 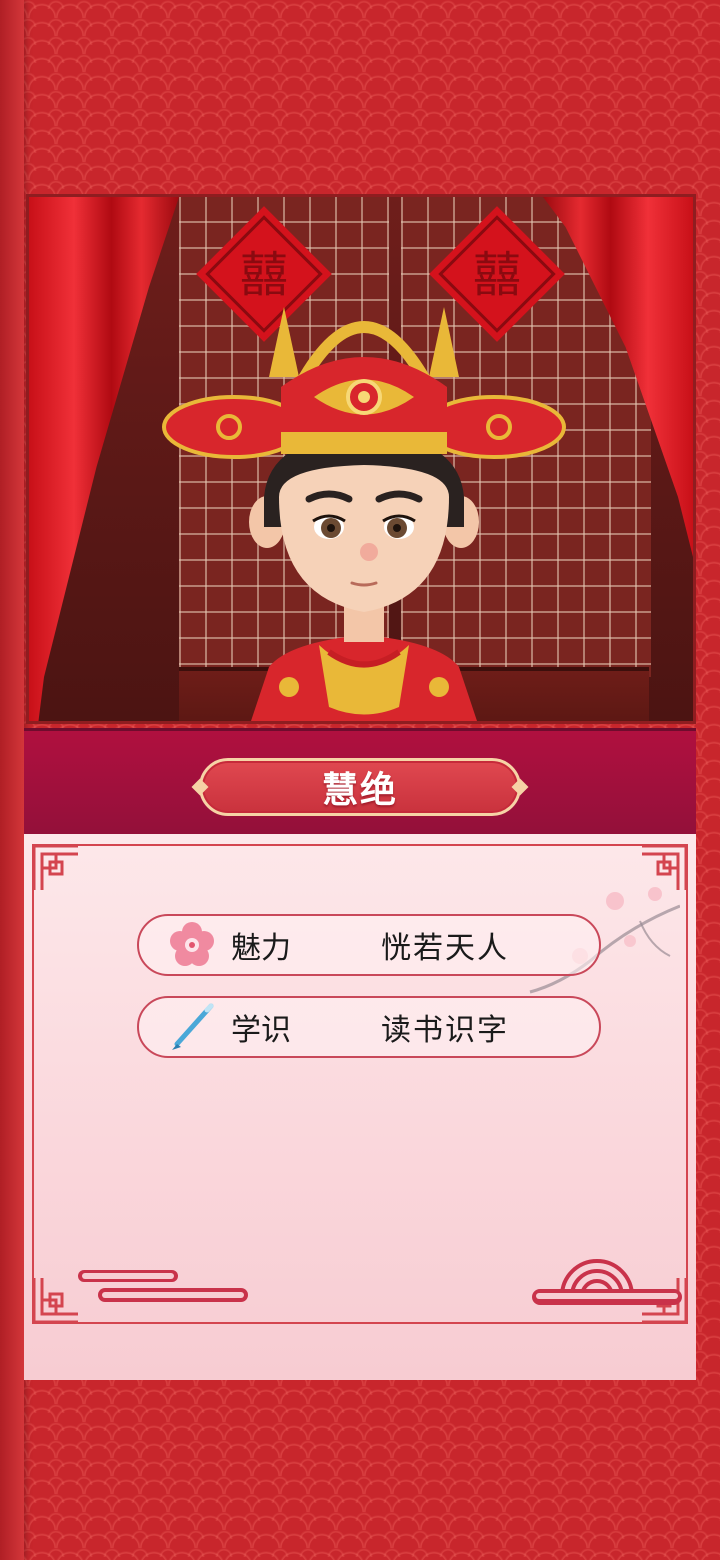 I want to click on stat-value: 恍若天人, so click(x=445, y=948).